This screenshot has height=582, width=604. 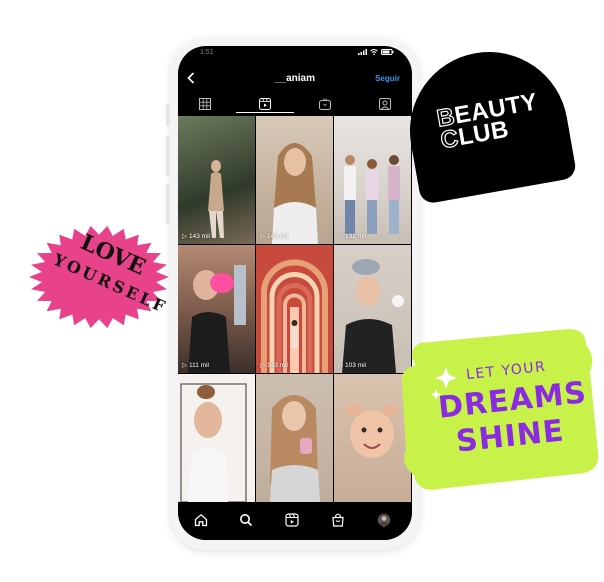 What do you see at coordinates (201, 520) in the screenshot?
I see `home-icon` at bounding box center [201, 520].